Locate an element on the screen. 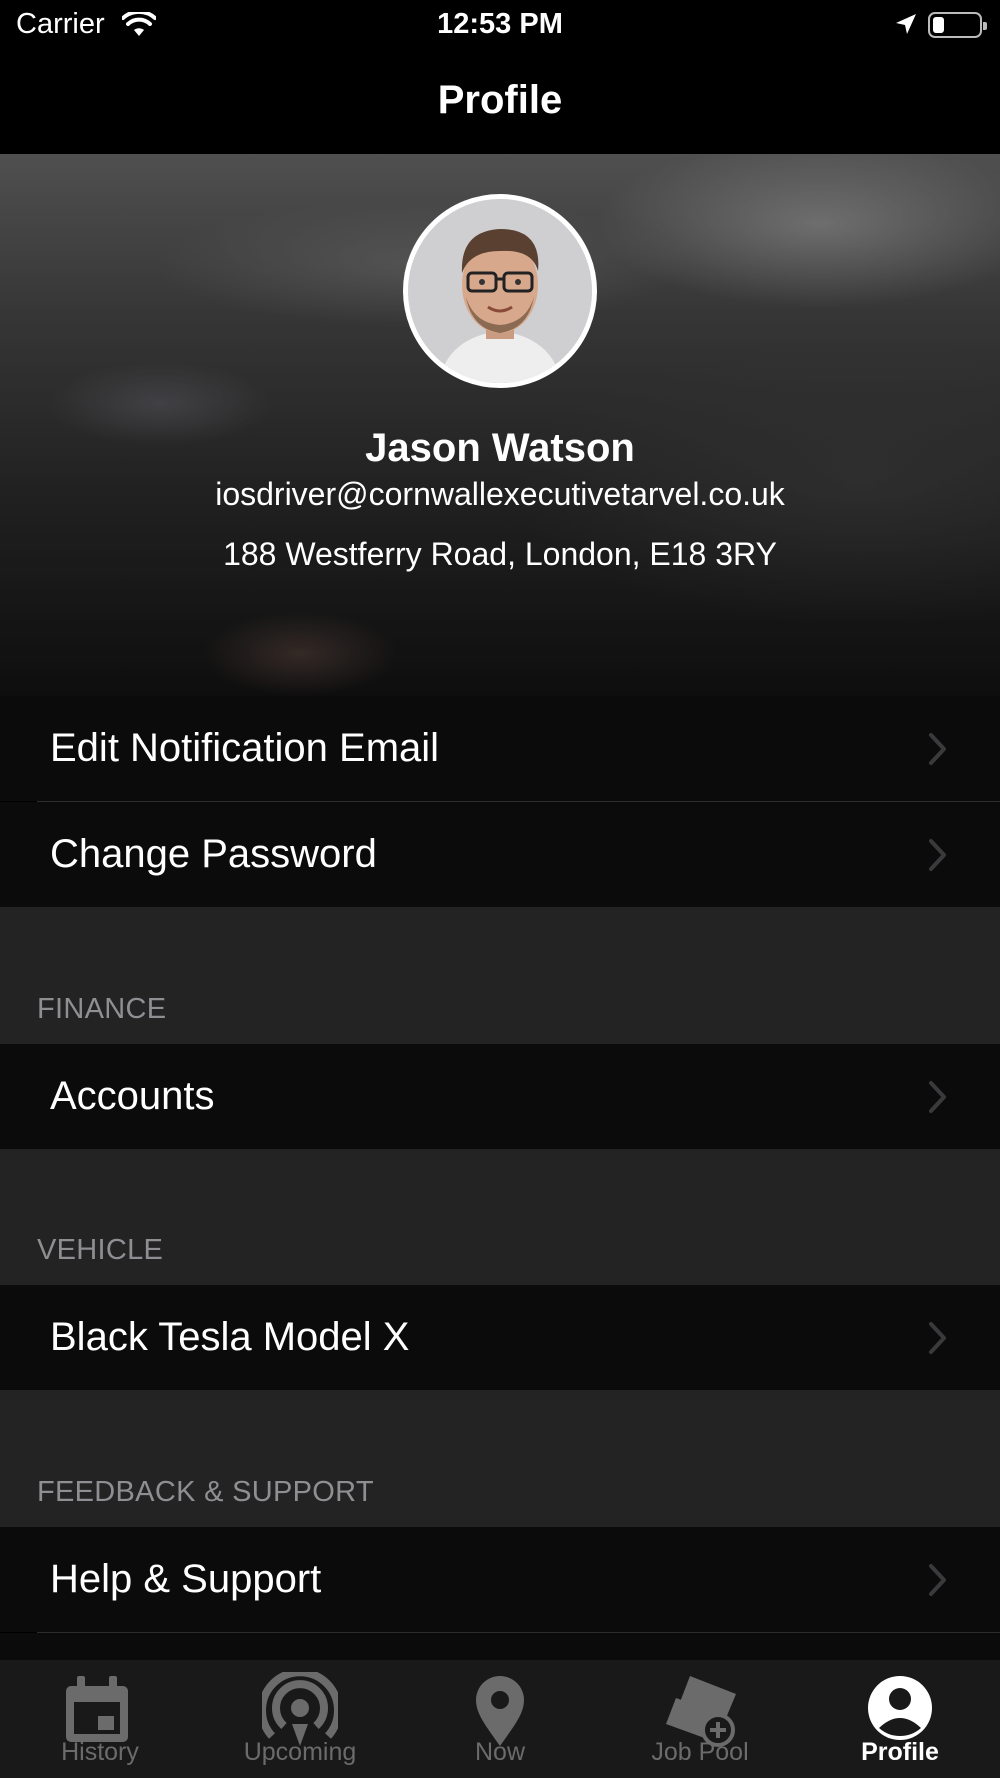  tab-label: Now is located at coordinates (499, 1752).